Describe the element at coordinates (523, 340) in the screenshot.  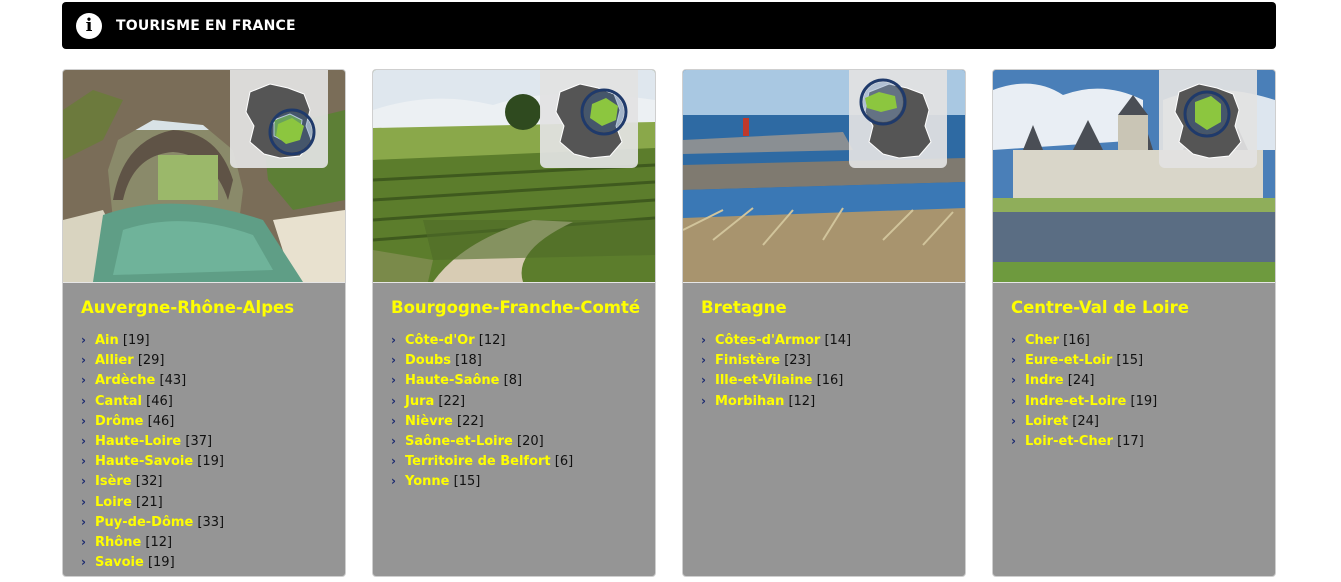
I see `department-item: › Côte-d'Or [12]` at that location.